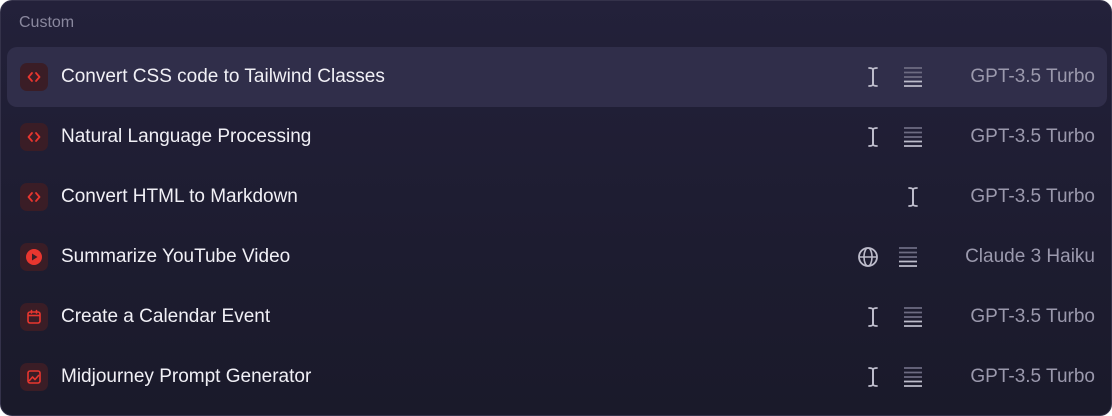 The width and height of the screenshot is (1112, 416). What do you see at coordinates (47, 22) in the screenshot?
I see `section-title: Custom` at bounding box center [47, 22].